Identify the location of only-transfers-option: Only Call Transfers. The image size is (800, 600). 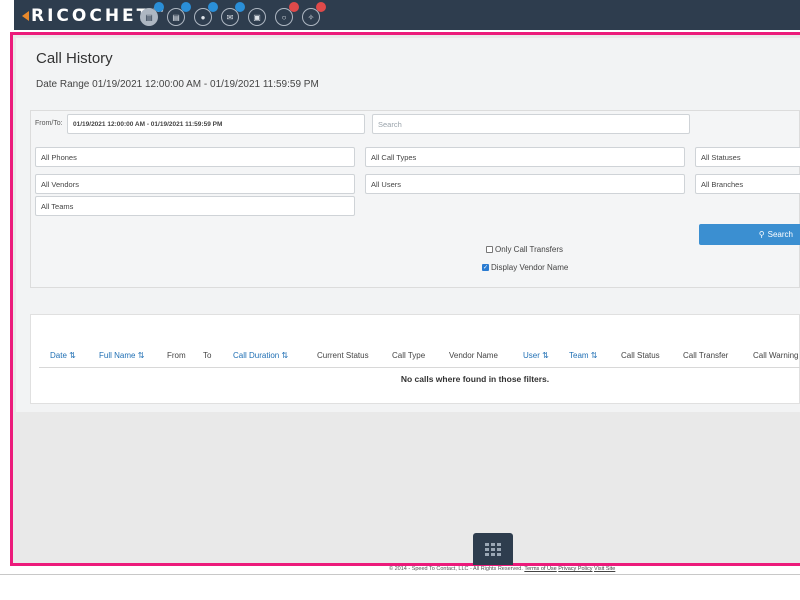
(524, 249).